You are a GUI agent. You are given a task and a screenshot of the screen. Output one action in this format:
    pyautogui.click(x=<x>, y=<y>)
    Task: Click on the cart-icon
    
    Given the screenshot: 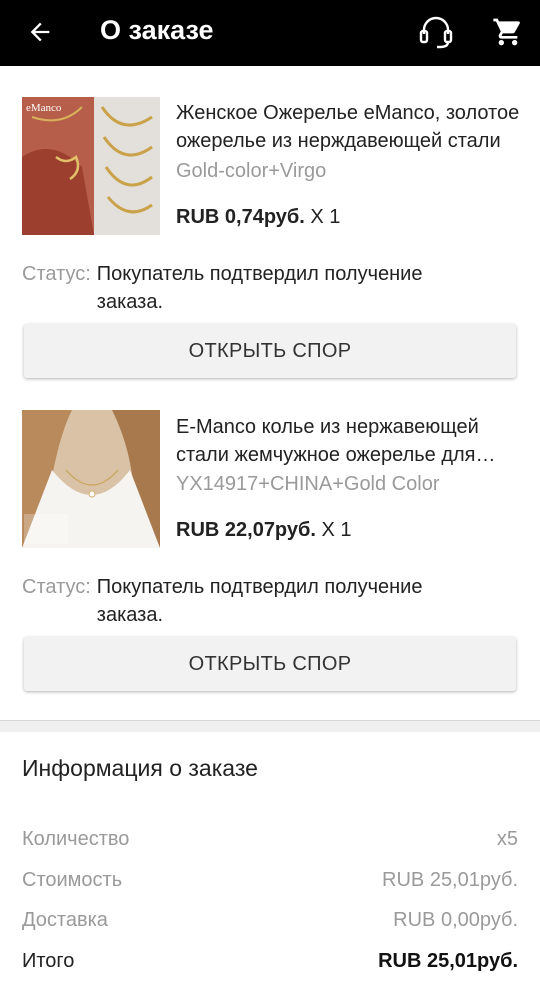 What is the action you would take?
    pyautogui.click(x=508, y=32)
    